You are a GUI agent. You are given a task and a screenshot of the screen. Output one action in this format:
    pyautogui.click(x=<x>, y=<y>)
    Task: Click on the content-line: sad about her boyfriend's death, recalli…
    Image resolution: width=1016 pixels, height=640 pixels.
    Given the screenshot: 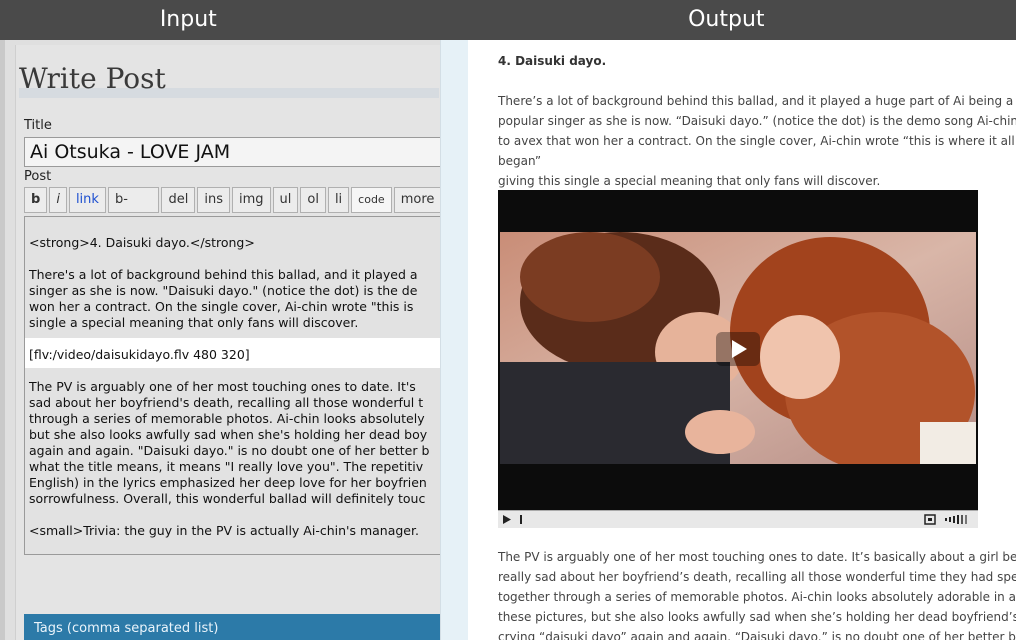 What is the action you would take?
    pyautogui.click(x=226, y=402)
    